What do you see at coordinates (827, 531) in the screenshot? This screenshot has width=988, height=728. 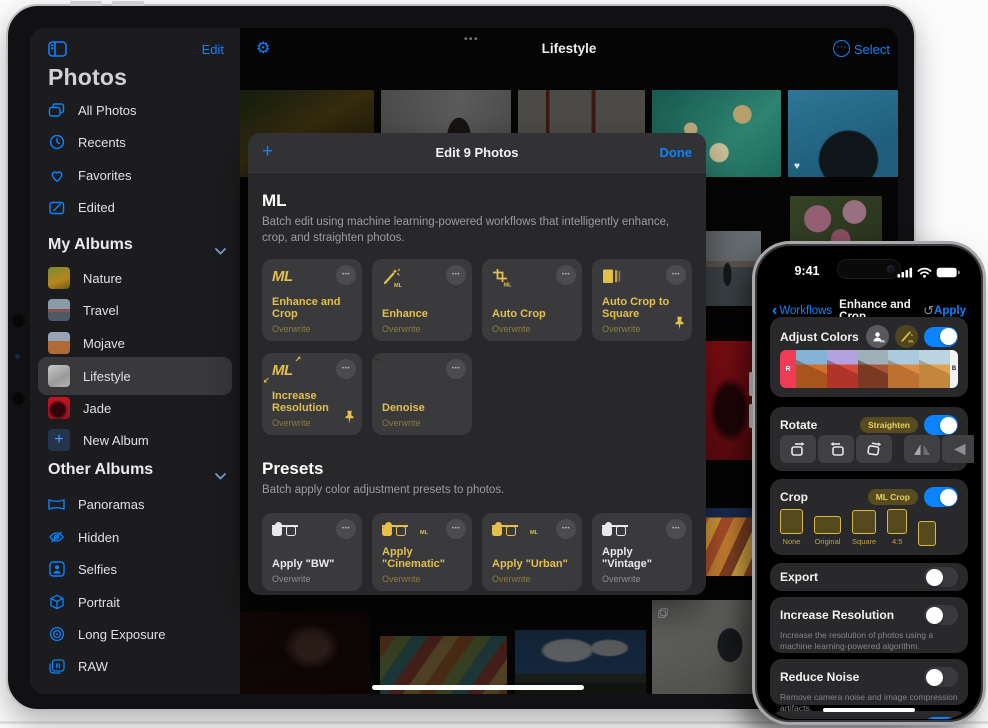 I see `crop-ratio-original: Original` at bounding box center [827, 531].